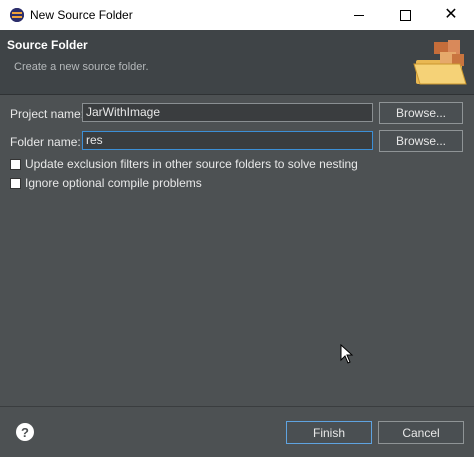 This screenshot has width=474, height=457. What do you see at coordinates (113, 183) in the screenshot?
I see `ignore-optional-label: Ignore optional compile problems` at bounding box center [113, 183].